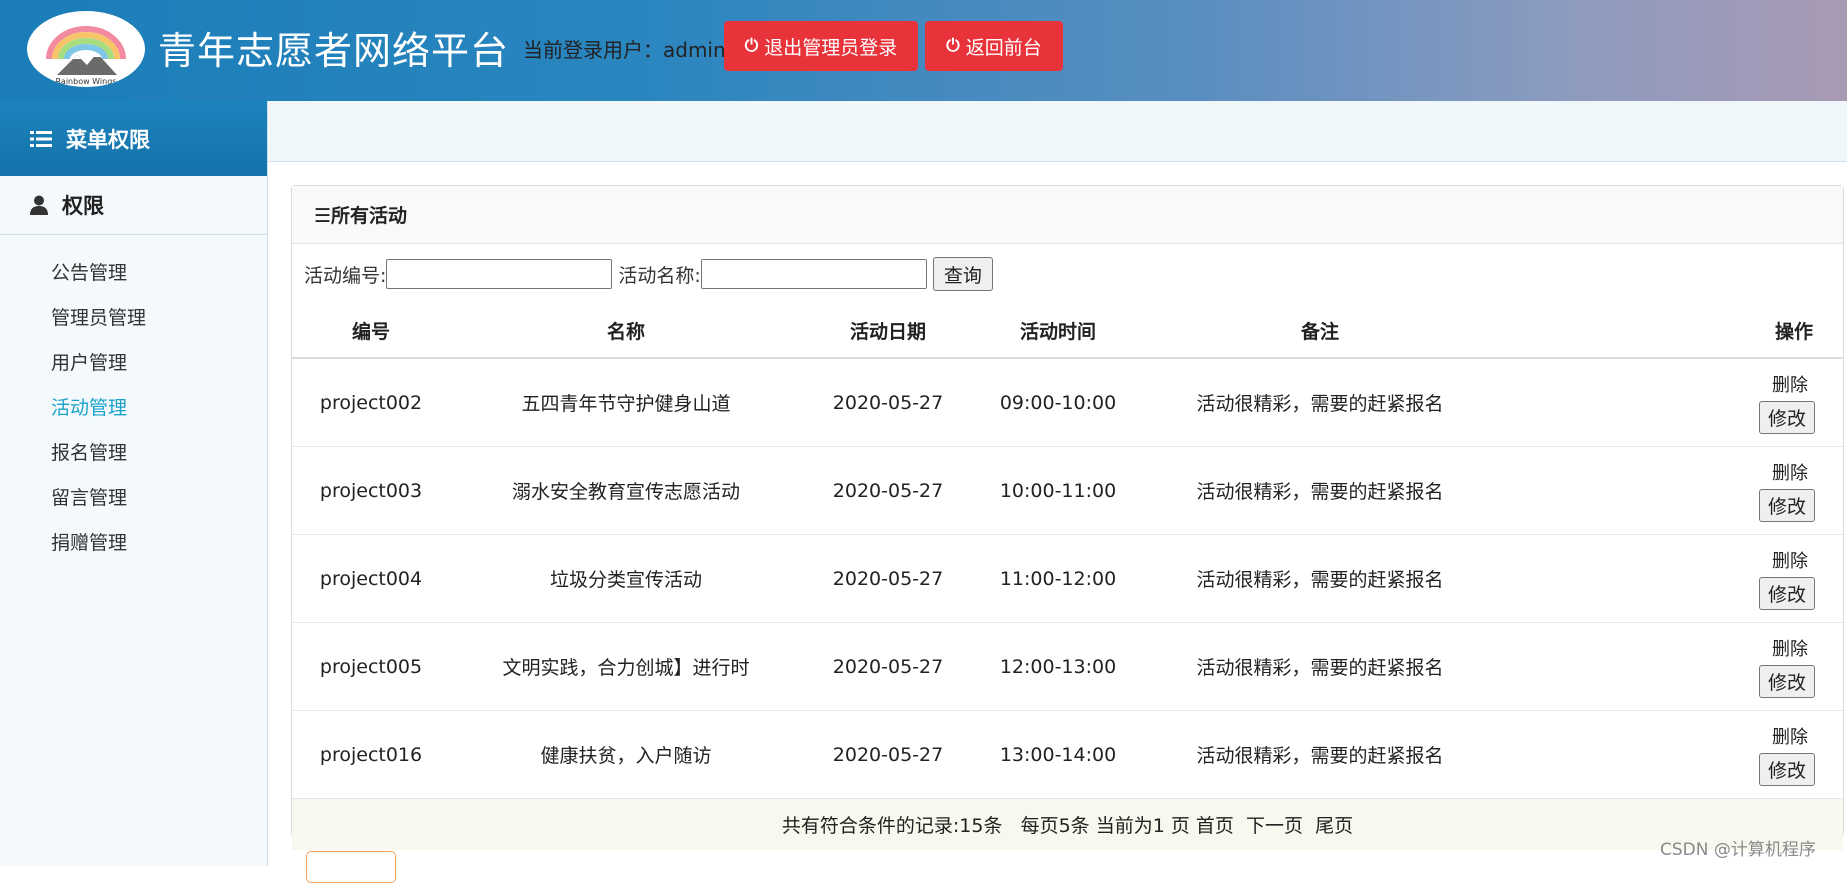  I want to click on return-frontend-label: 返回前台, so click(1003, 47).